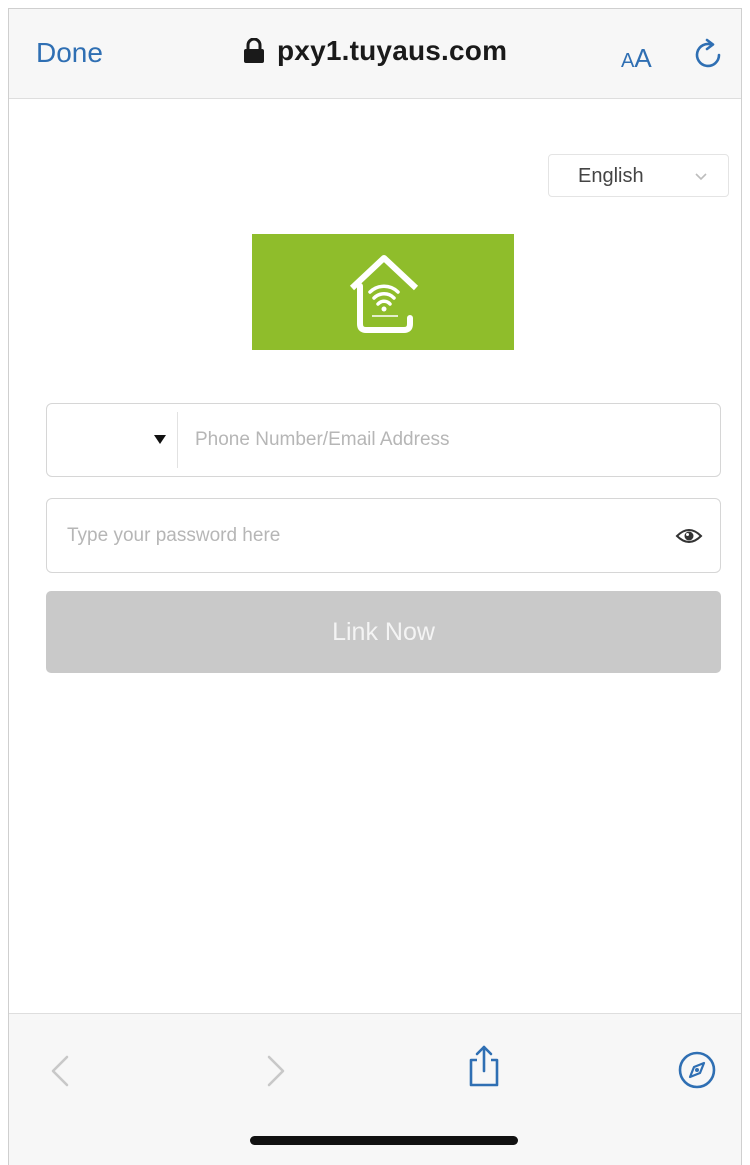 Image resolution: width=750 pixels, height=1165 pixels. Describe the element at coordinates (709, 54) in the screenshot. I see `reload-icon` at that location.